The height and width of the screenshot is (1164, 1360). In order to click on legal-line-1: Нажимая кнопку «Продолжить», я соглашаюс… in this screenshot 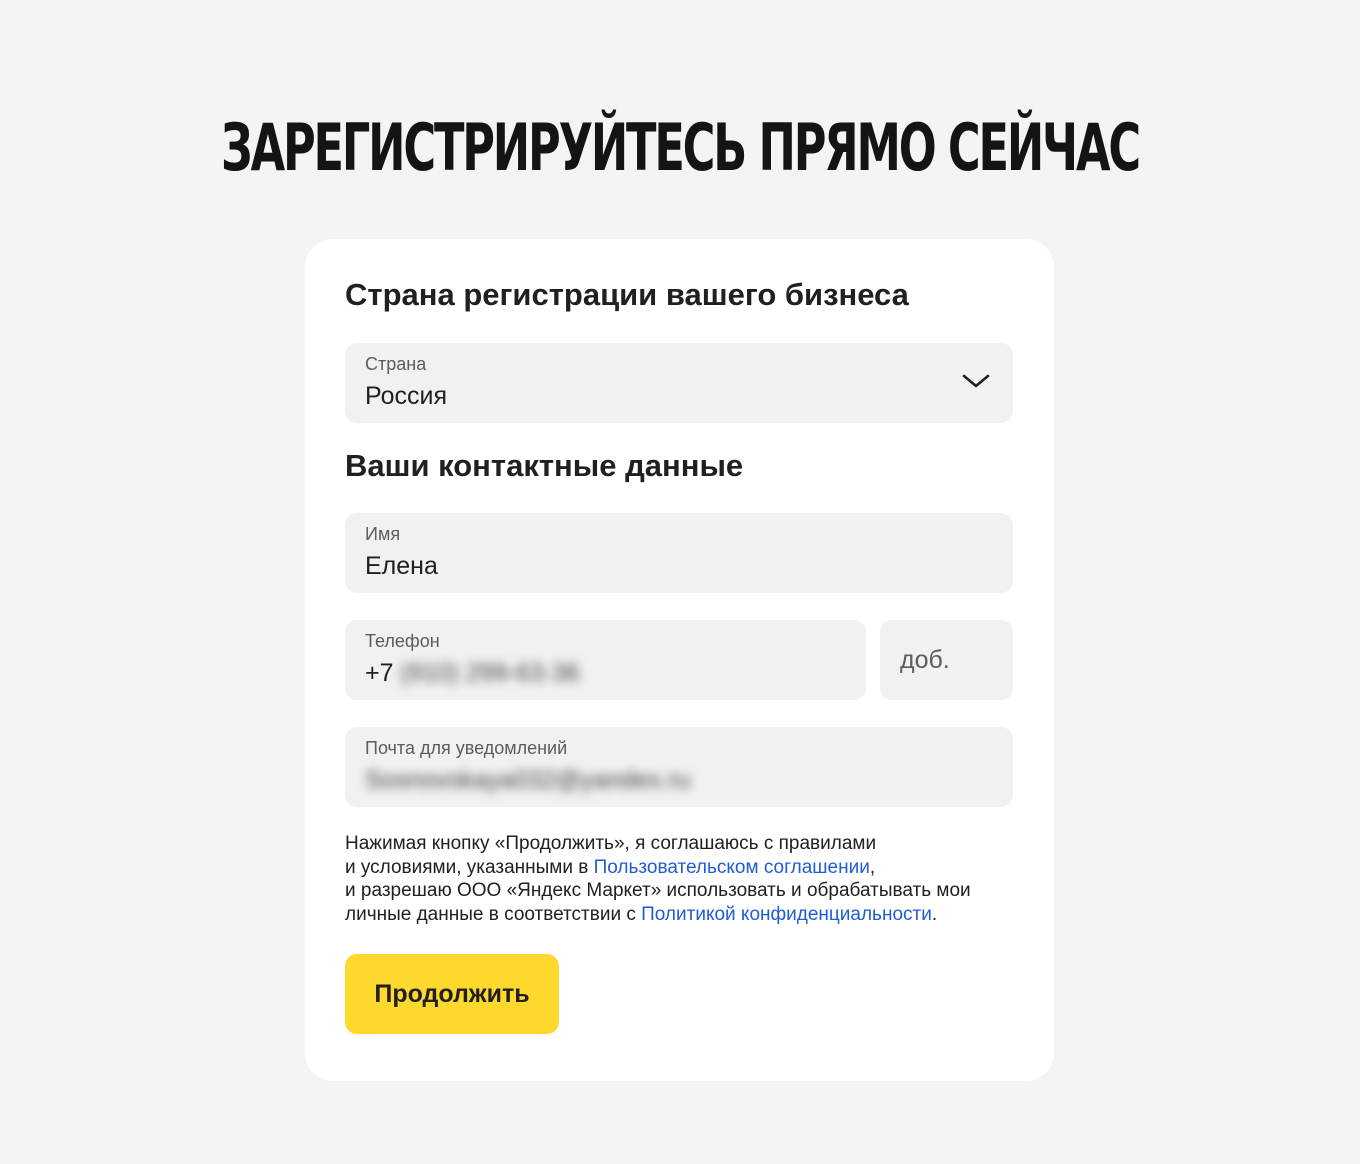, I will do `click(611, 843)`.